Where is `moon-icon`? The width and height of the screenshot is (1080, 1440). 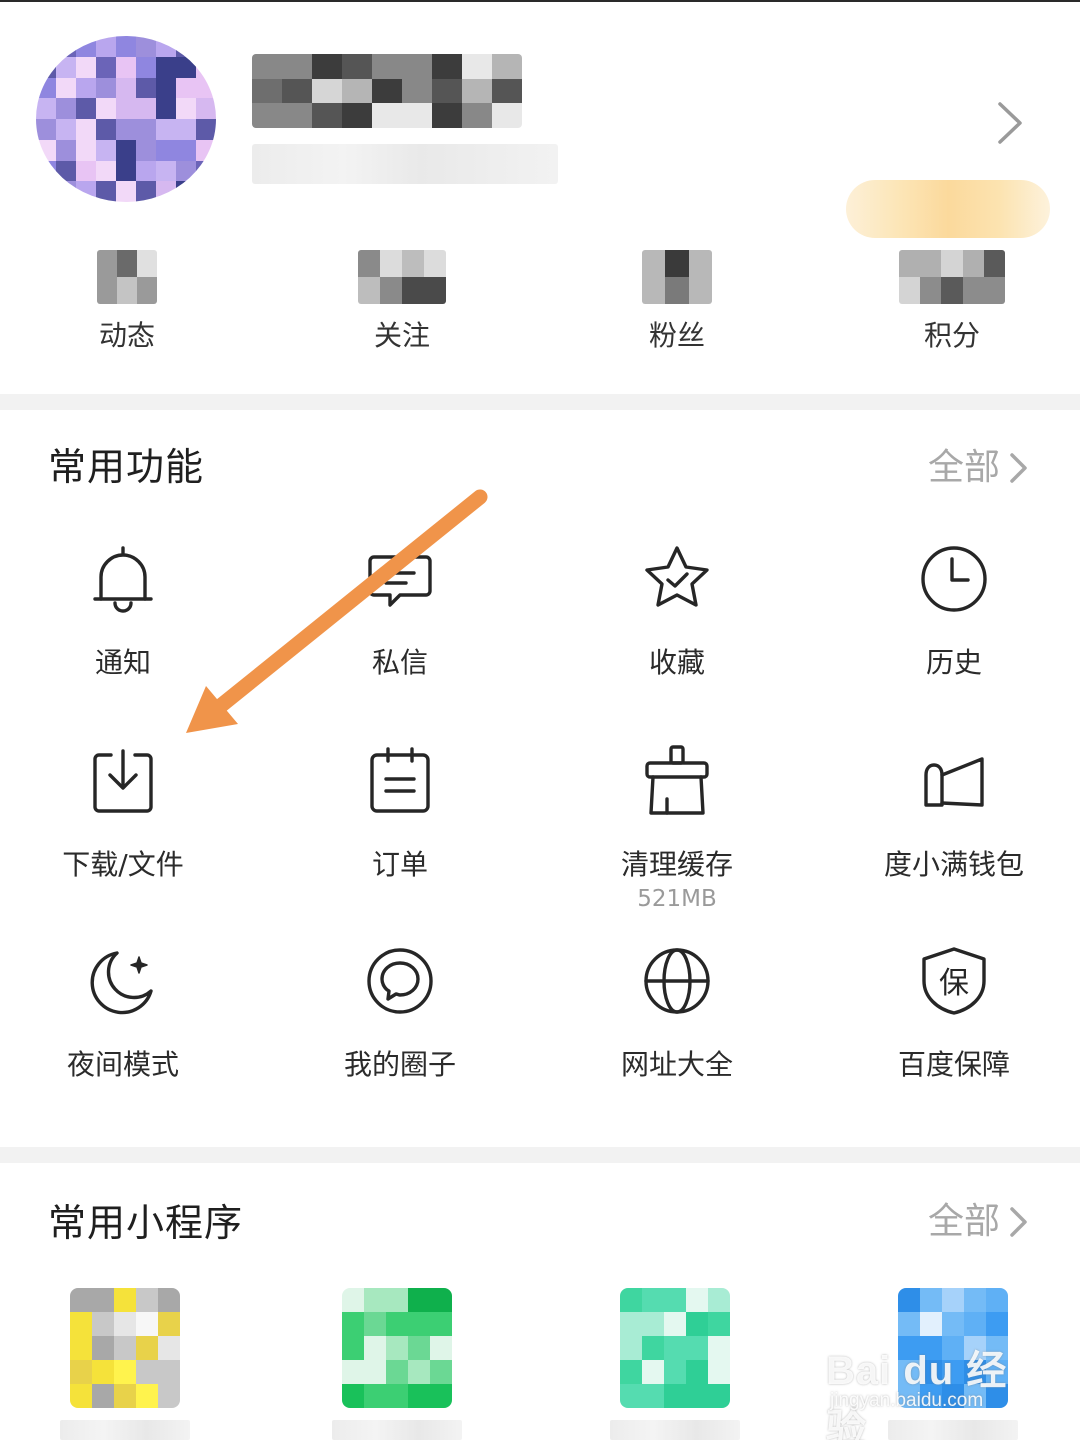
moon-icon is located at coordinates (121, 983).